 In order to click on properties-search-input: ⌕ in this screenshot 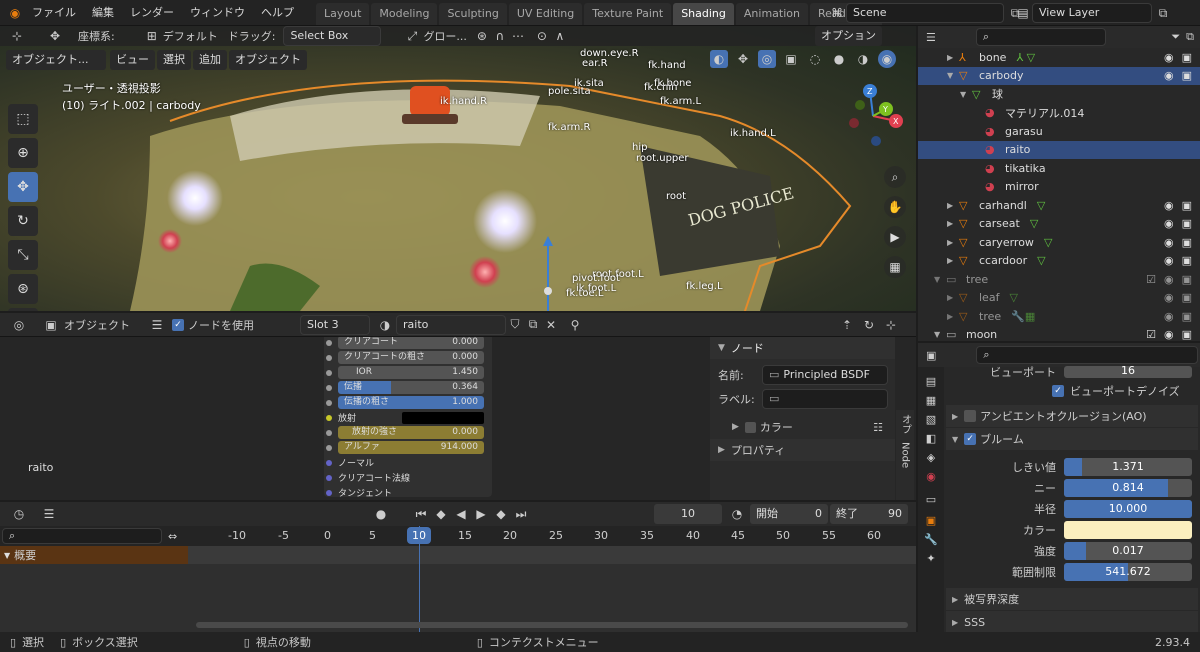, I will do `click(1087, 355)`.